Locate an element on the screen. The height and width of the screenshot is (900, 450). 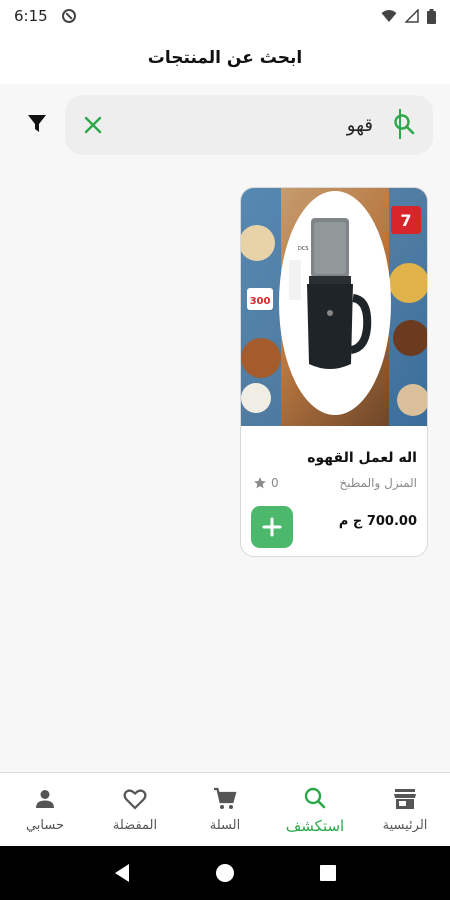
product-name: اله لعمل القهوه is located at coordinates (362, 458).